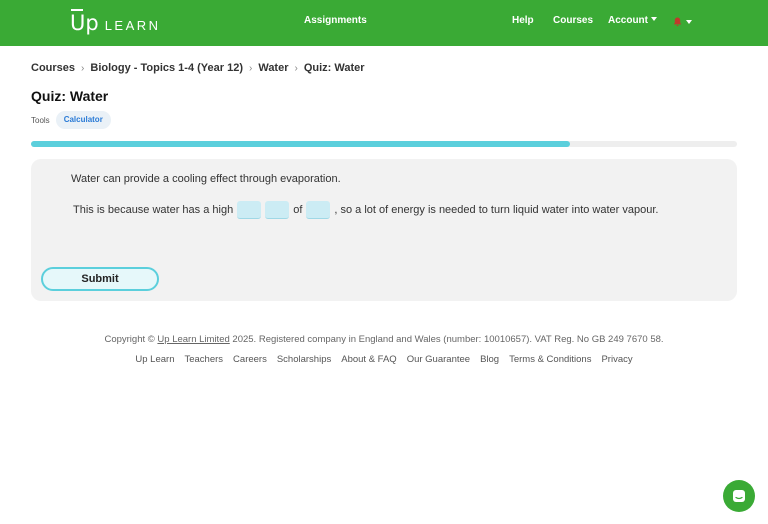 This screenshot has width=768, height=524. What do you see at coordinates (438, 359) in the screenshot?
I see `footer-link-our-guarantee: Our Guarantee` at bounding box center [438, 359].